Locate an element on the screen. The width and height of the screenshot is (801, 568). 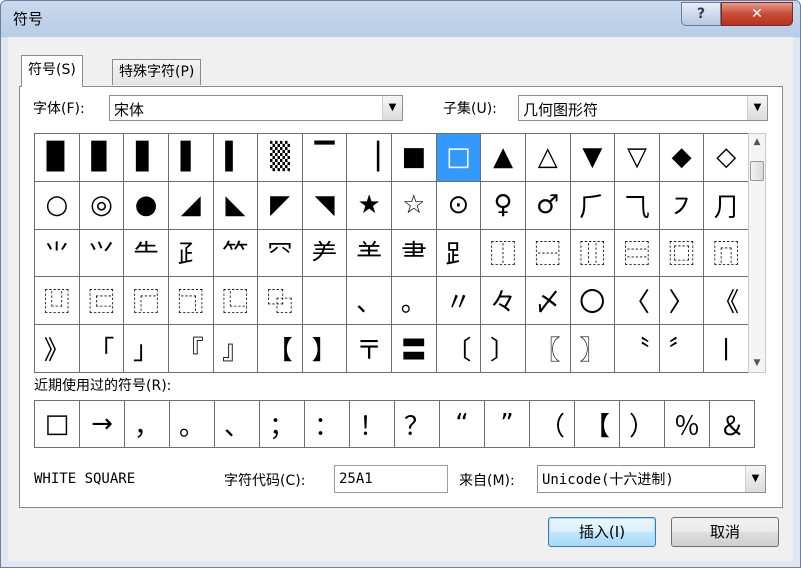
symbol-cell: 】 is located at coordinates (324, 348).